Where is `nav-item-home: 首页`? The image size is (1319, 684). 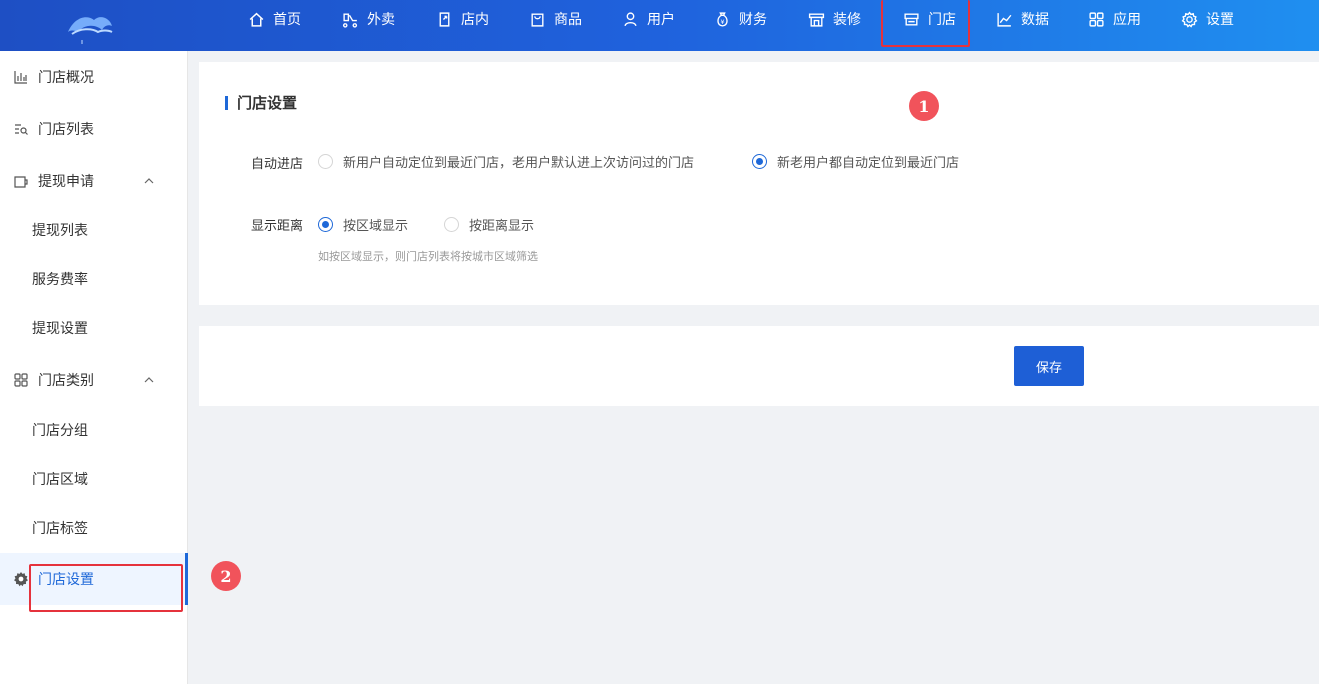 nav-item-home: 首页 is located at coordinates (274, 19).